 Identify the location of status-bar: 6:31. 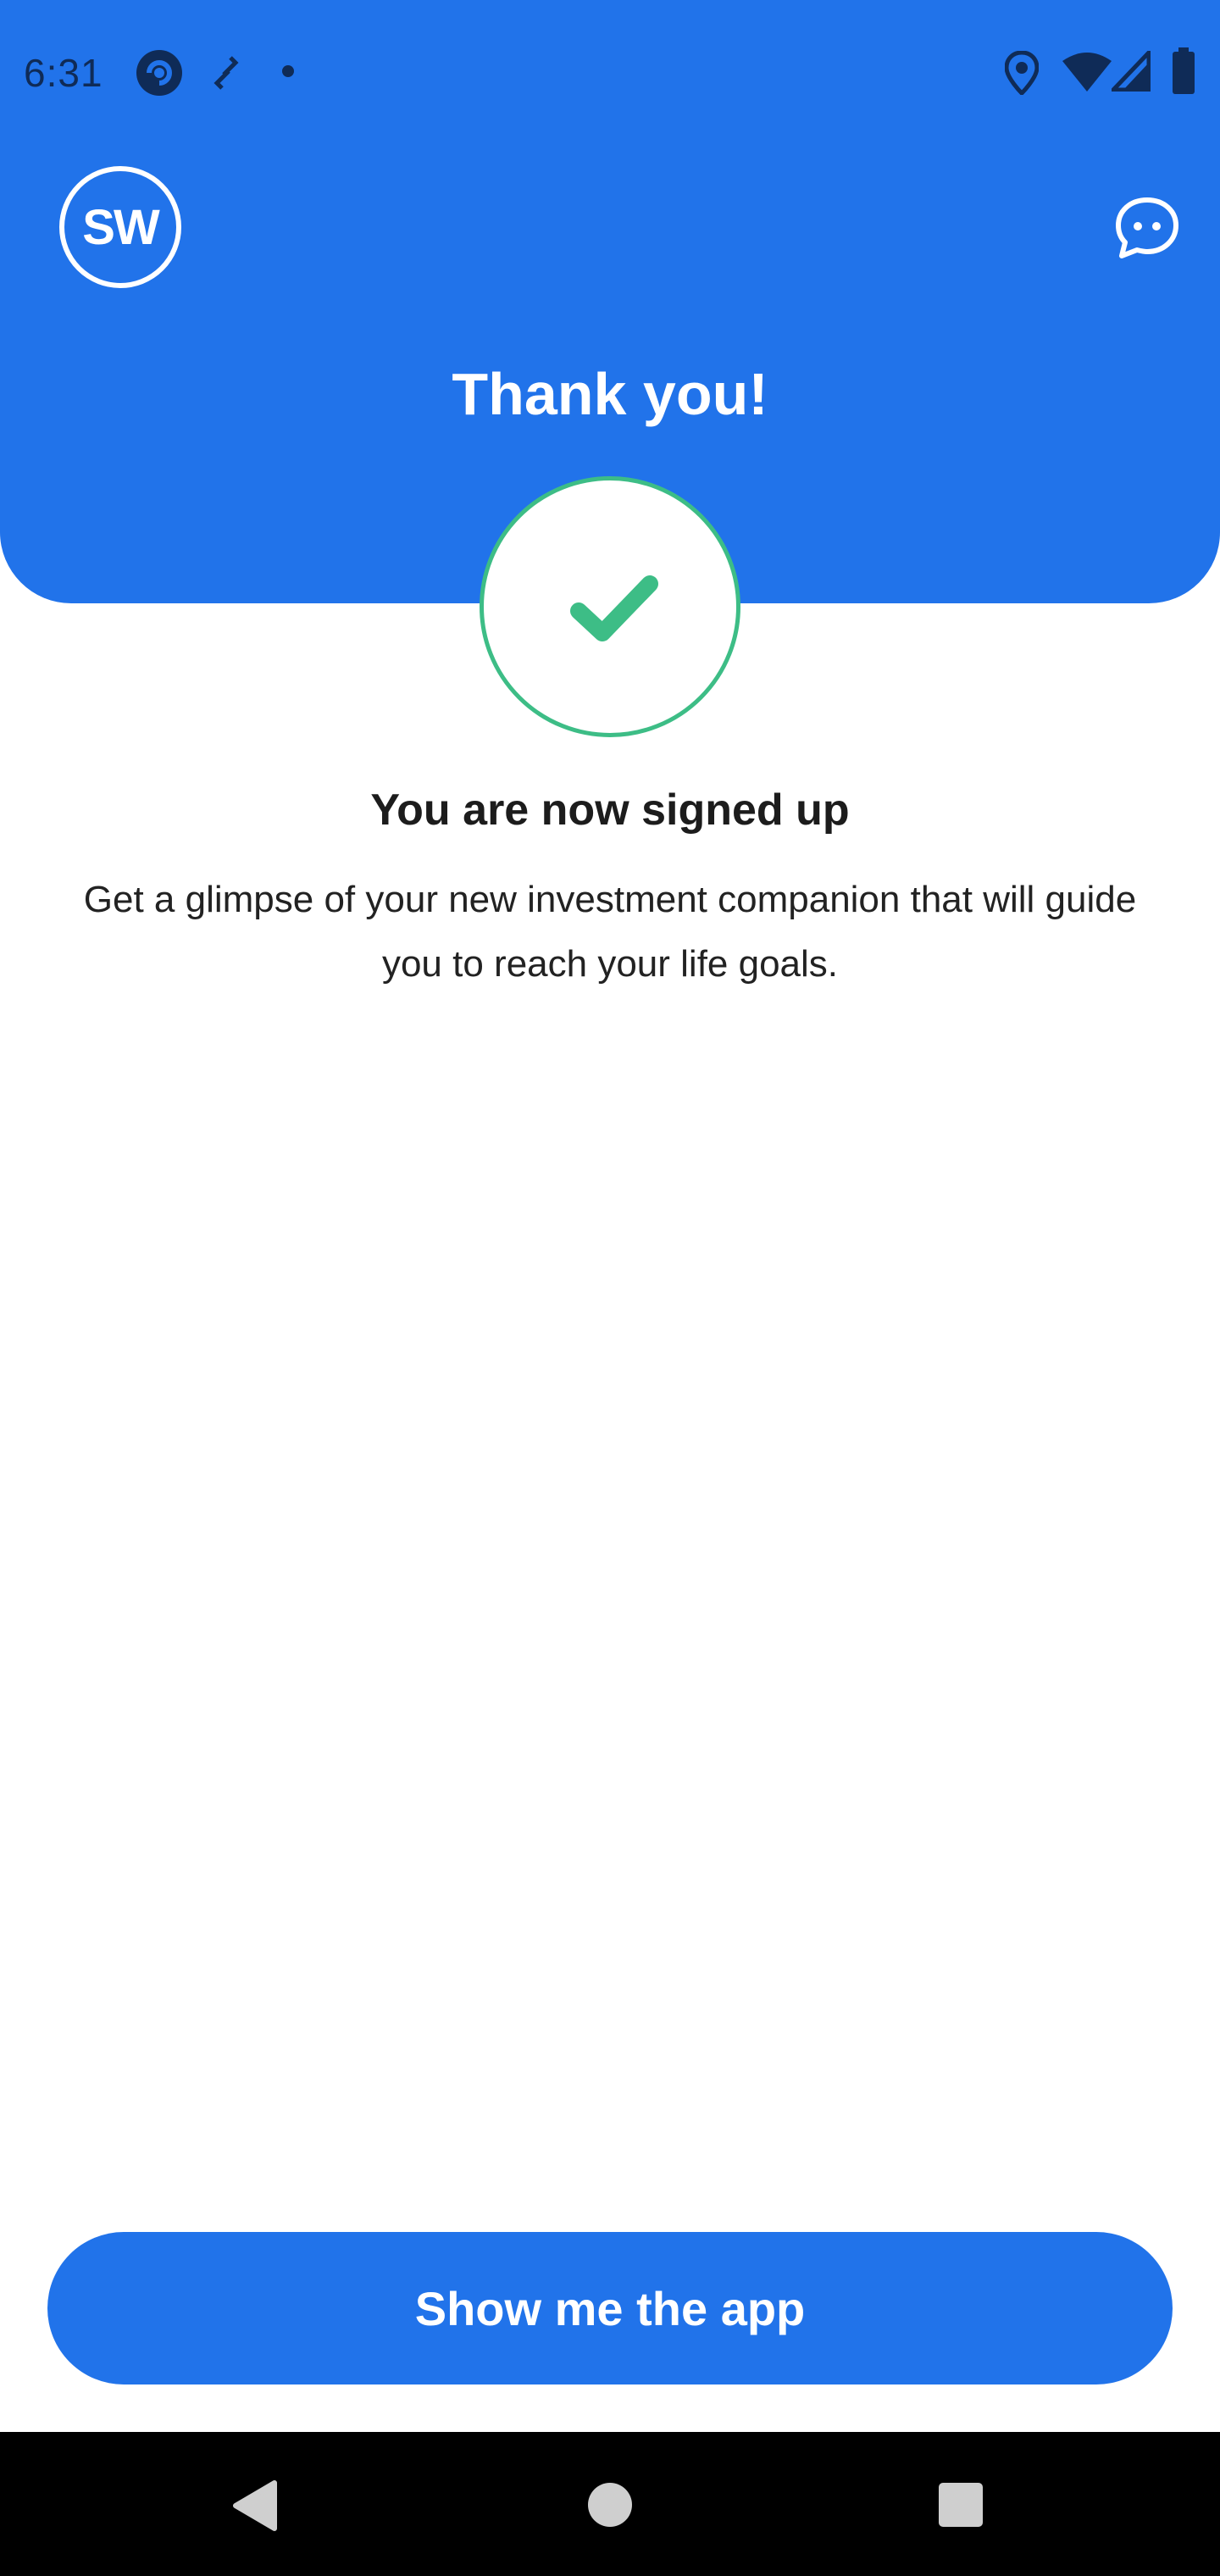
(610, 73).